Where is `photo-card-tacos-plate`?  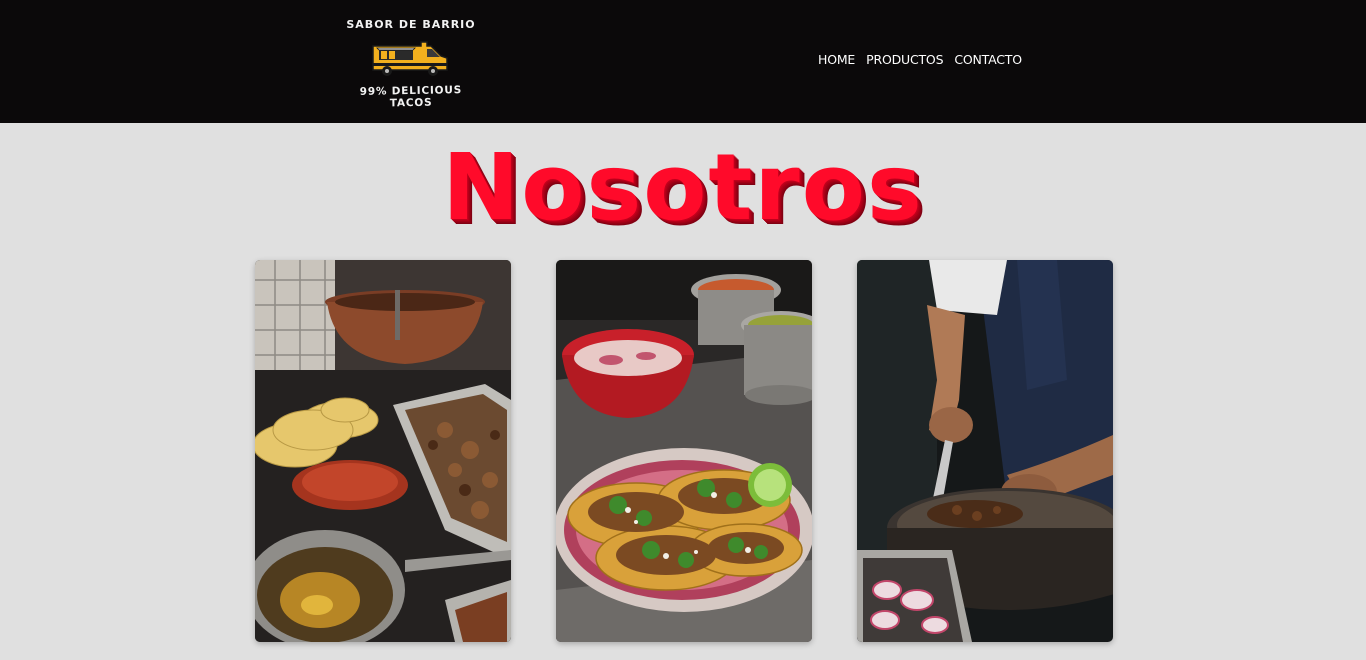
photo-card-tacos-plate is located at coordinates (684, 451).